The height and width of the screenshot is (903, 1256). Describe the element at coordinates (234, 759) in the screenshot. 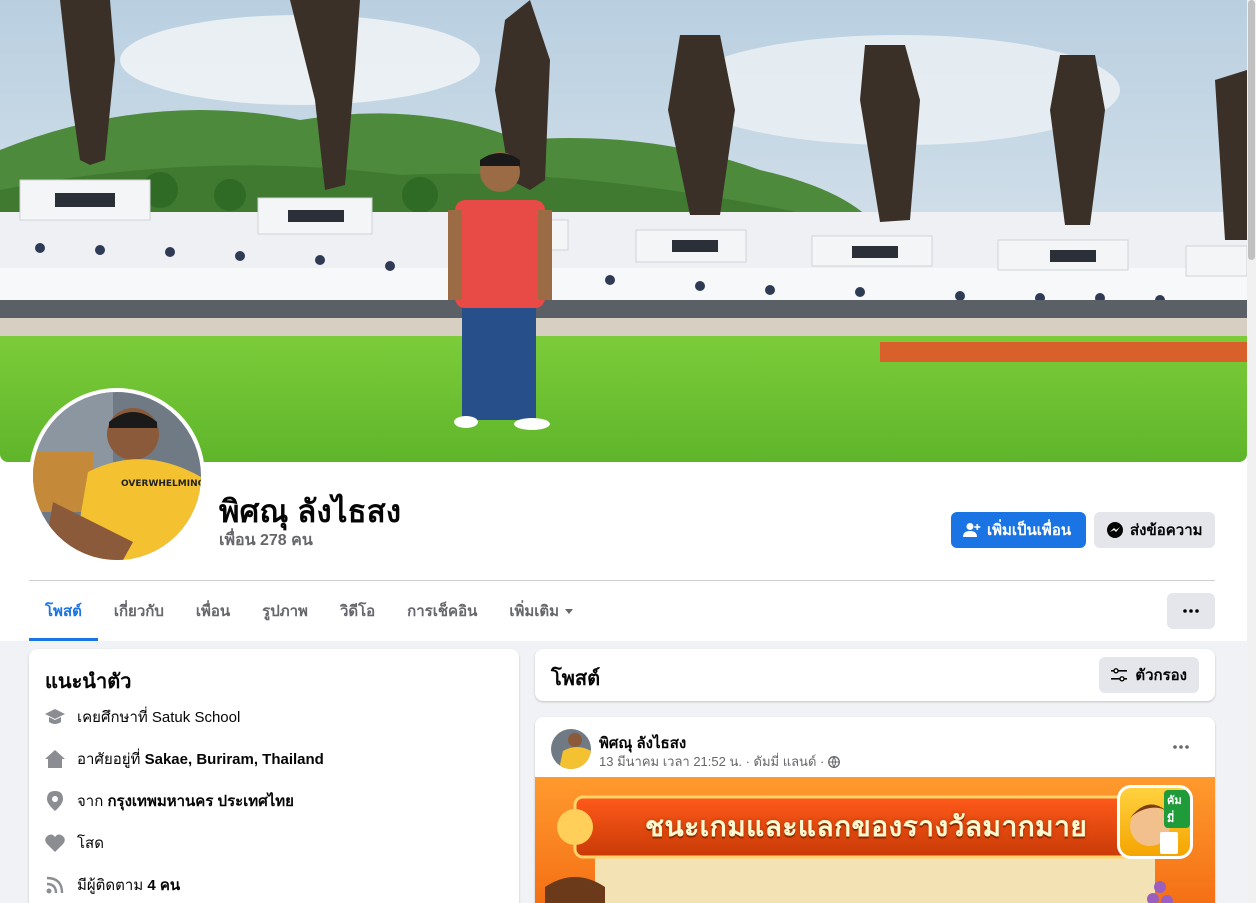

I see `lives-in-link: Sakae, Buriram, Thailand` at that location.